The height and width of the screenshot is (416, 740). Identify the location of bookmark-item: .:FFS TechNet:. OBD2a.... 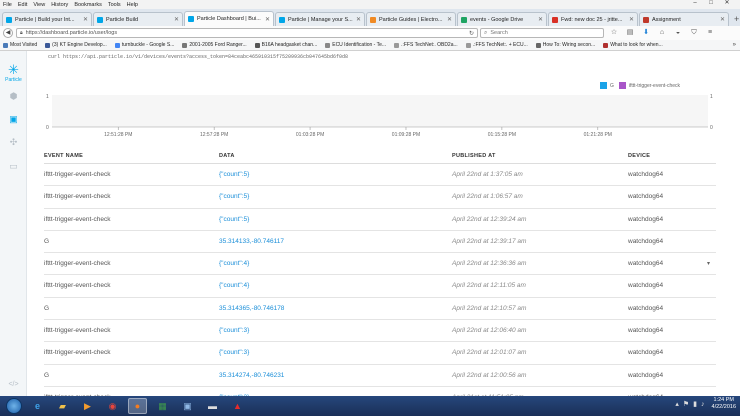
(426, 45).